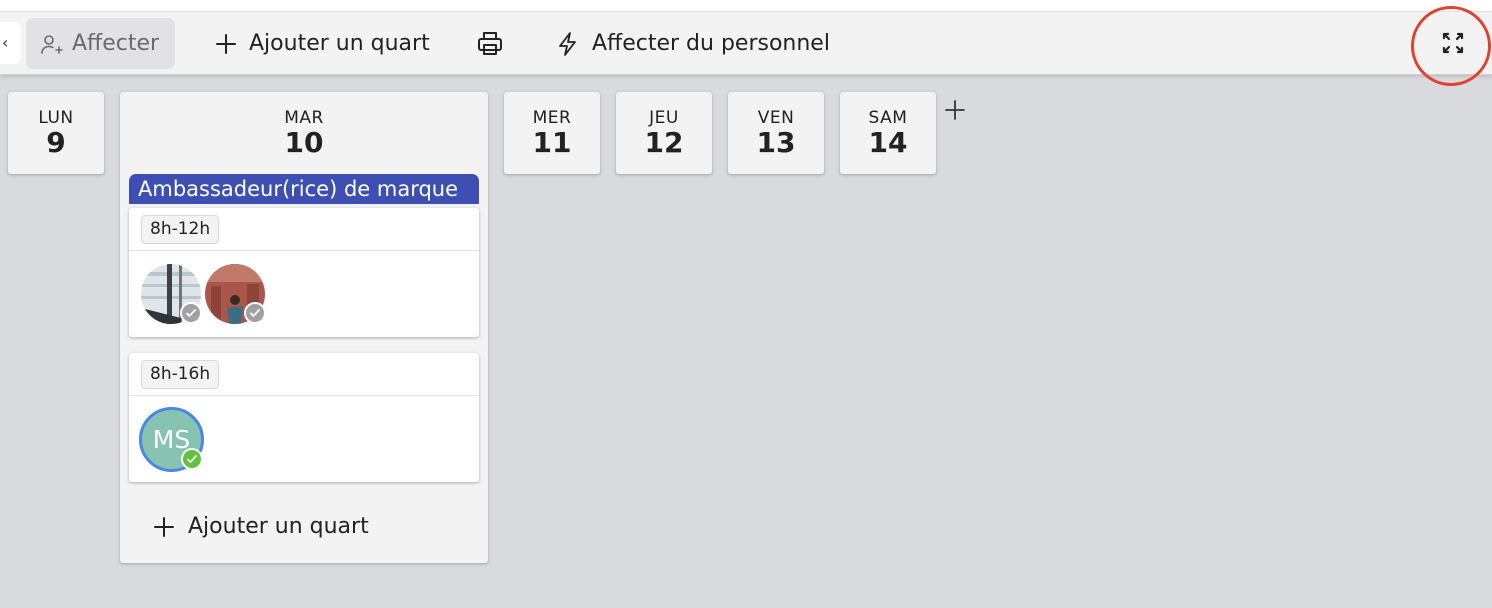 Image resolution: width=1492 pixels, height=608 pixels. I want to click on day-header-sam: SAM 14, so click(888, 133).